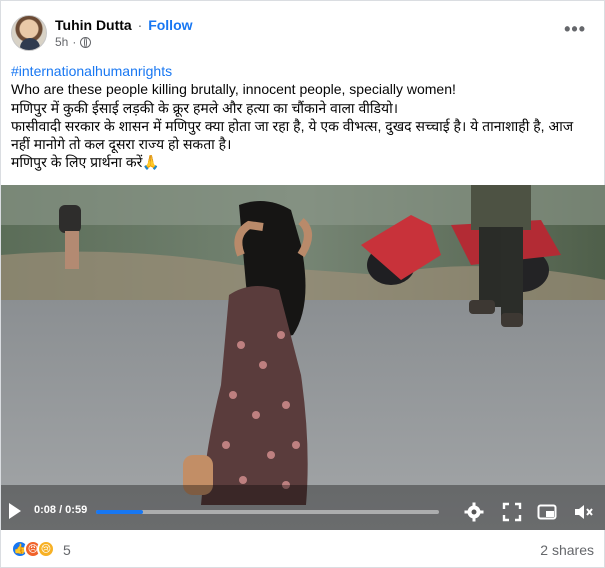  Describe the element at coordinates (61, 42) in the screenshot. I see `post-time: 5h` at that location.